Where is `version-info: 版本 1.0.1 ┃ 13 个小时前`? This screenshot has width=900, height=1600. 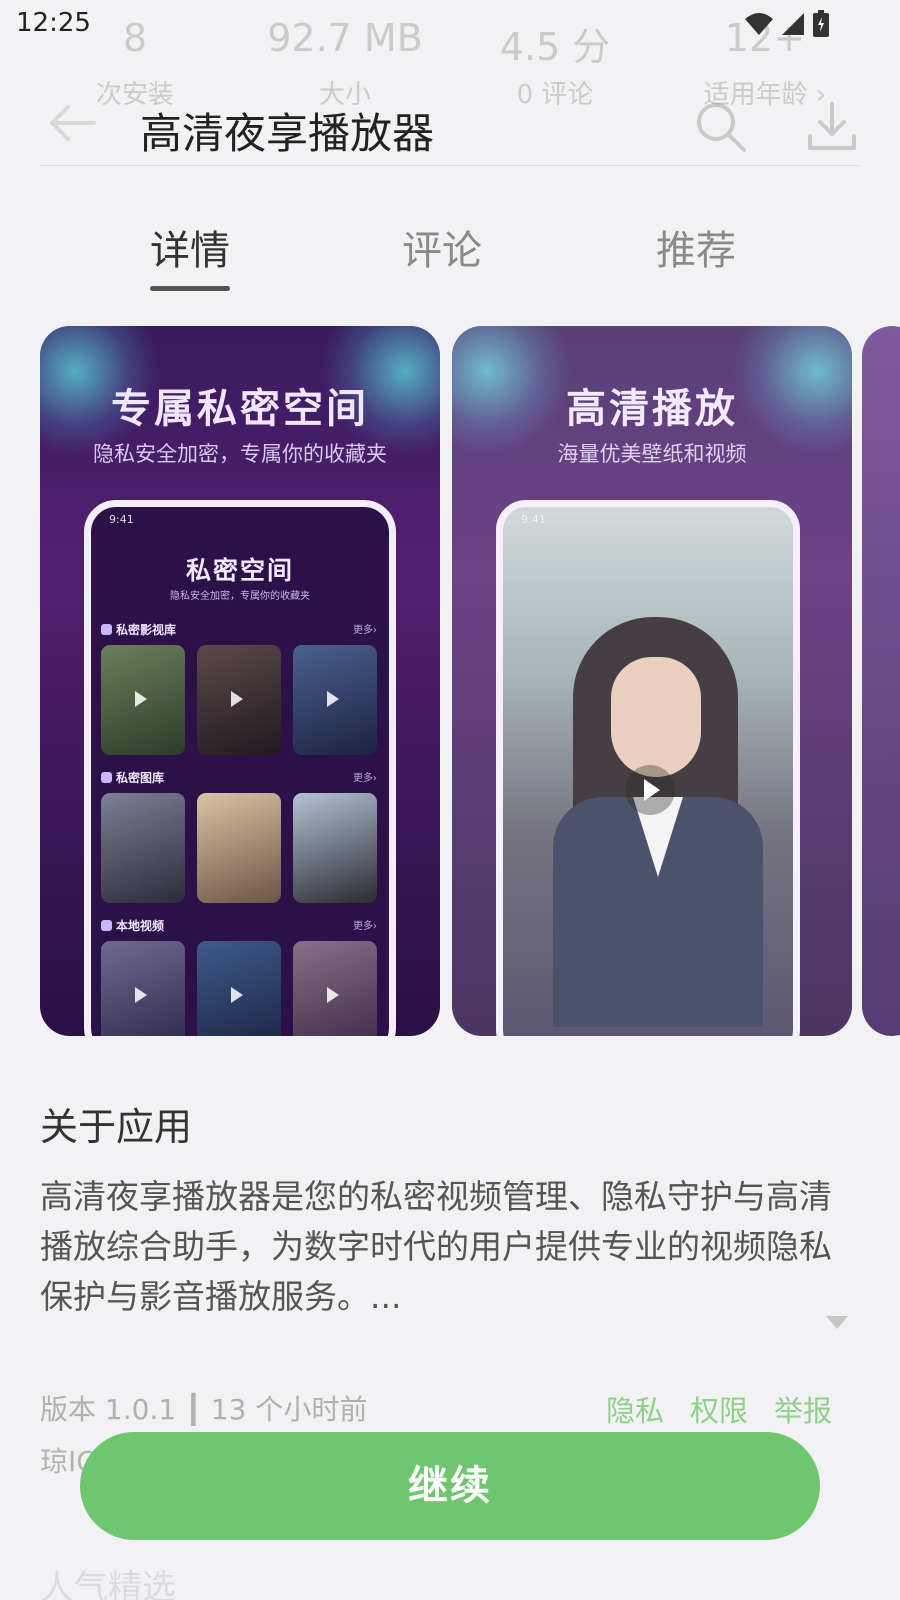 version-info: 版本 1.0.1 ┃ 13 个小时前 is located at coordinates (204, 1409).